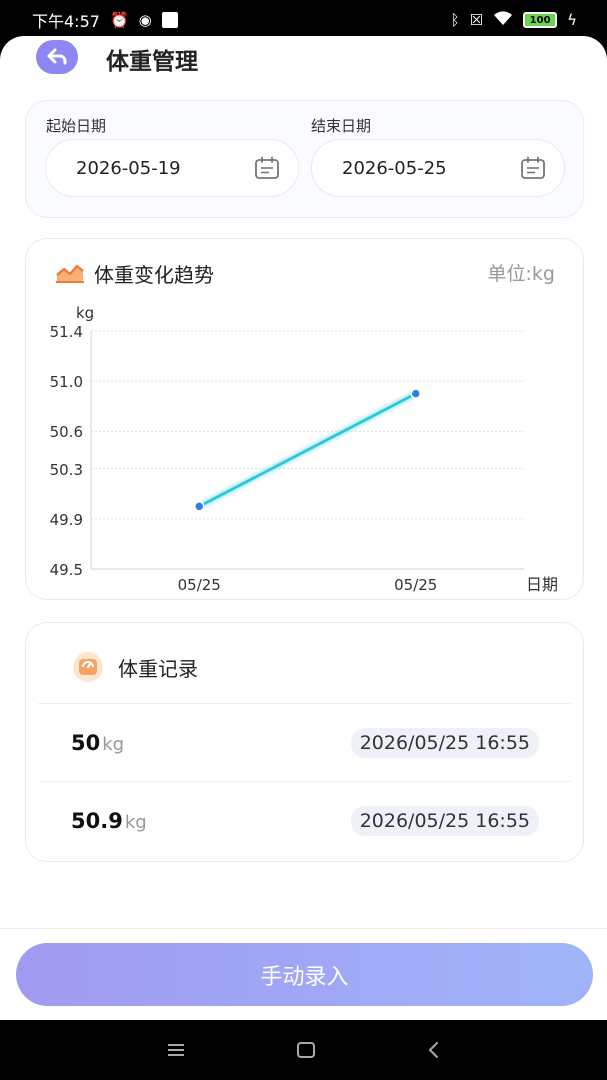 The image size is (607, 1080). I want to click on page-title: 体重管理, so click(152, 62).